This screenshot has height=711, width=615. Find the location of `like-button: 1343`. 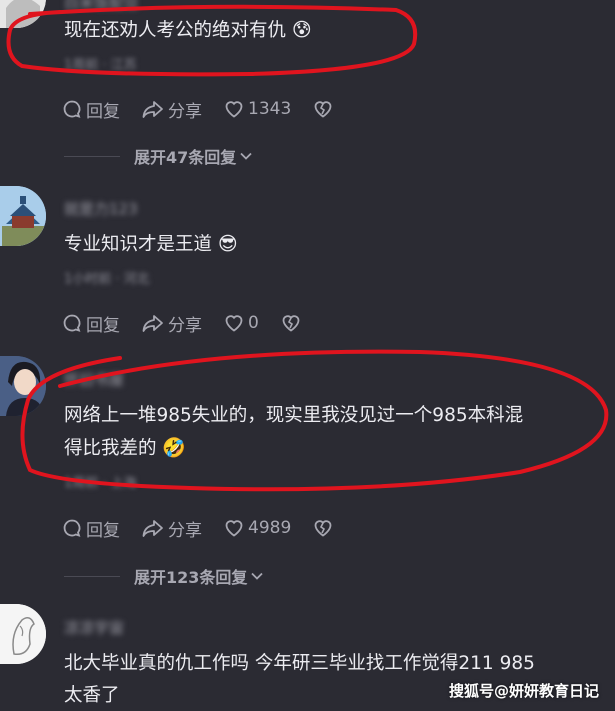

like-button: 1343 is located at coordinates (257, 109).